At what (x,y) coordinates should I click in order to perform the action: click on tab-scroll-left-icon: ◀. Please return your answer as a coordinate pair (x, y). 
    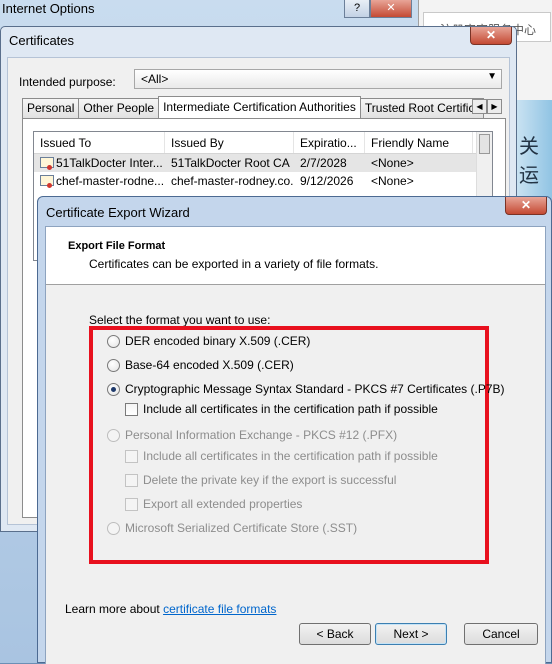
    Looking at the image, I should click on (479, 106).